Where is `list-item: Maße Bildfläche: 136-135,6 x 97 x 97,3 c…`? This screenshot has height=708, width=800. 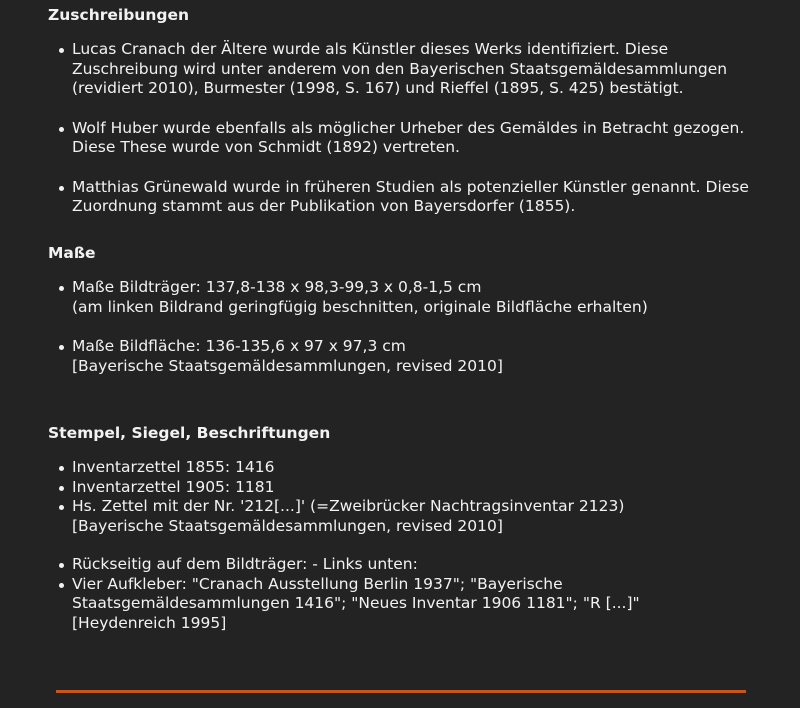 list-item: Maße Bildfläche: 136-135,6 x 97 x 97,3 c… is located at coordinates (406, 356).